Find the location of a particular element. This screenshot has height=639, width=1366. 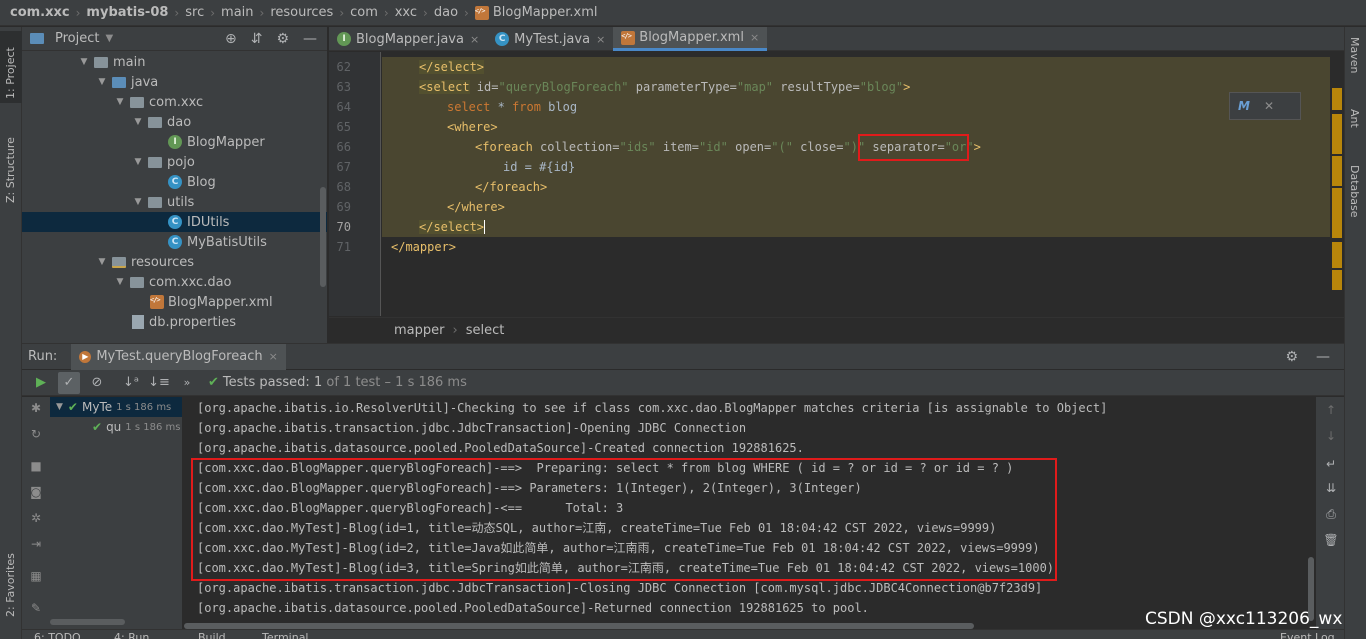

crumb-src: src is located at coordinates (194, 12).